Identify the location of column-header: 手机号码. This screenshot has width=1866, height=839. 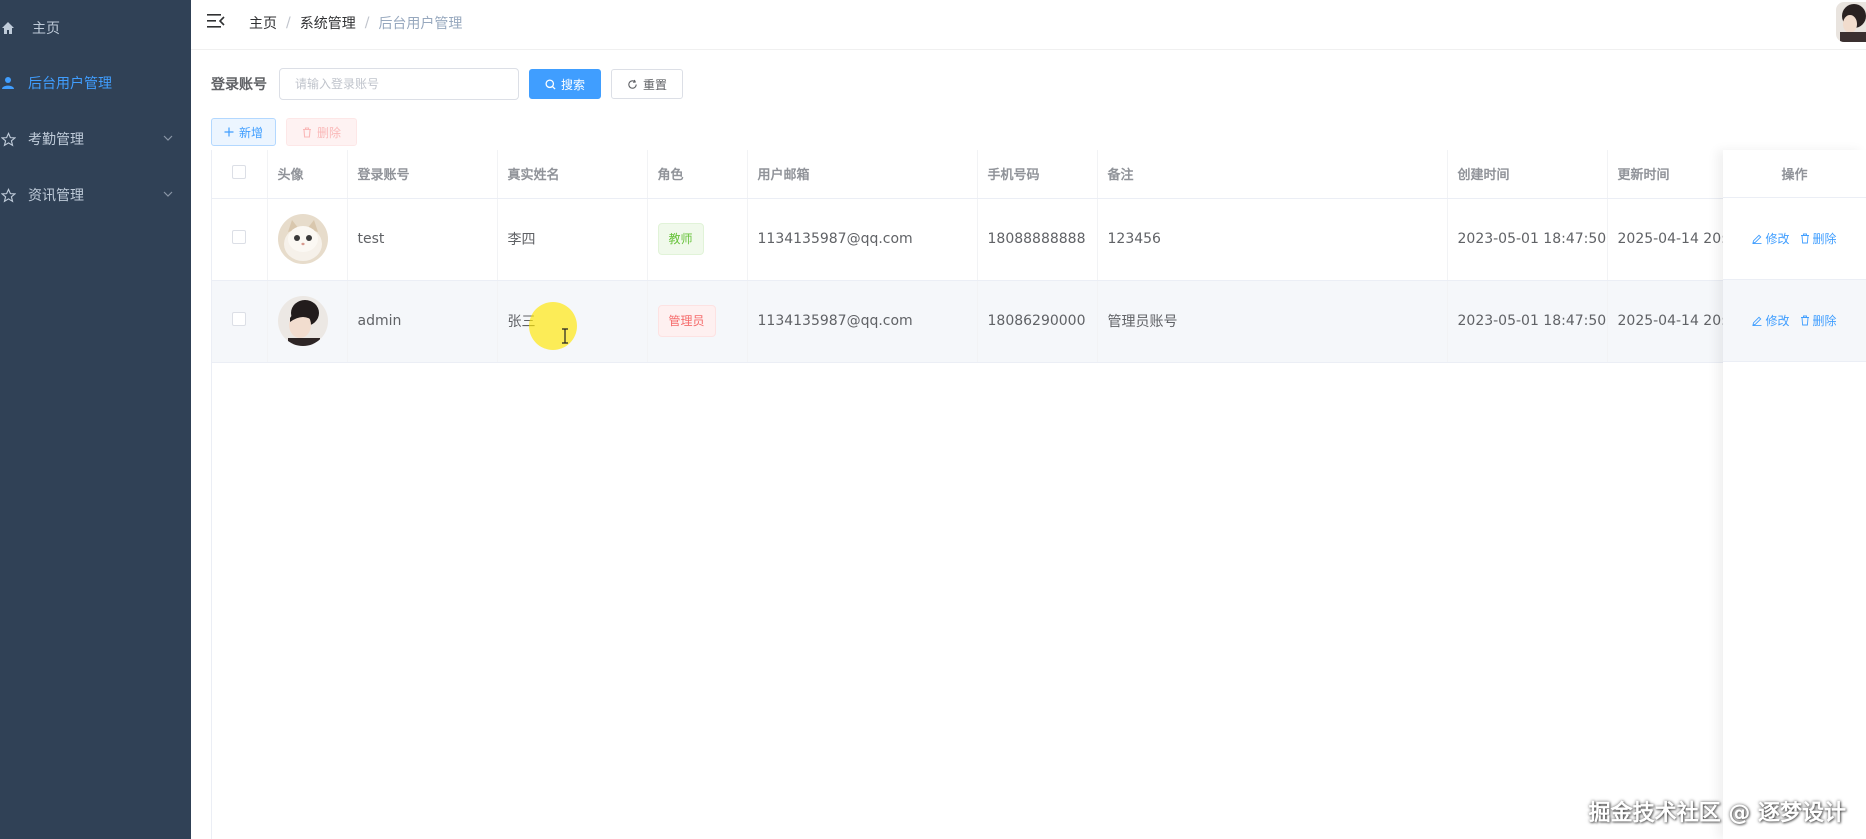
(1037, 174).